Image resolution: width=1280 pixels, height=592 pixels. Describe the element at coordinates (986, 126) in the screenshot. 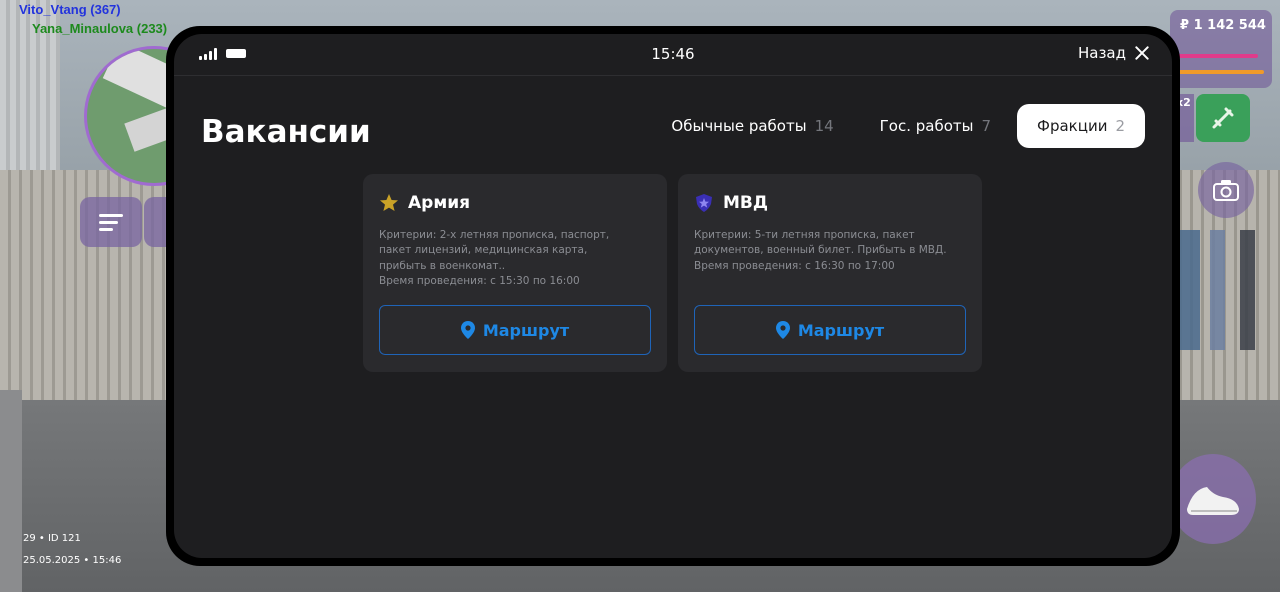

I see `tab-count: 7` at that location.